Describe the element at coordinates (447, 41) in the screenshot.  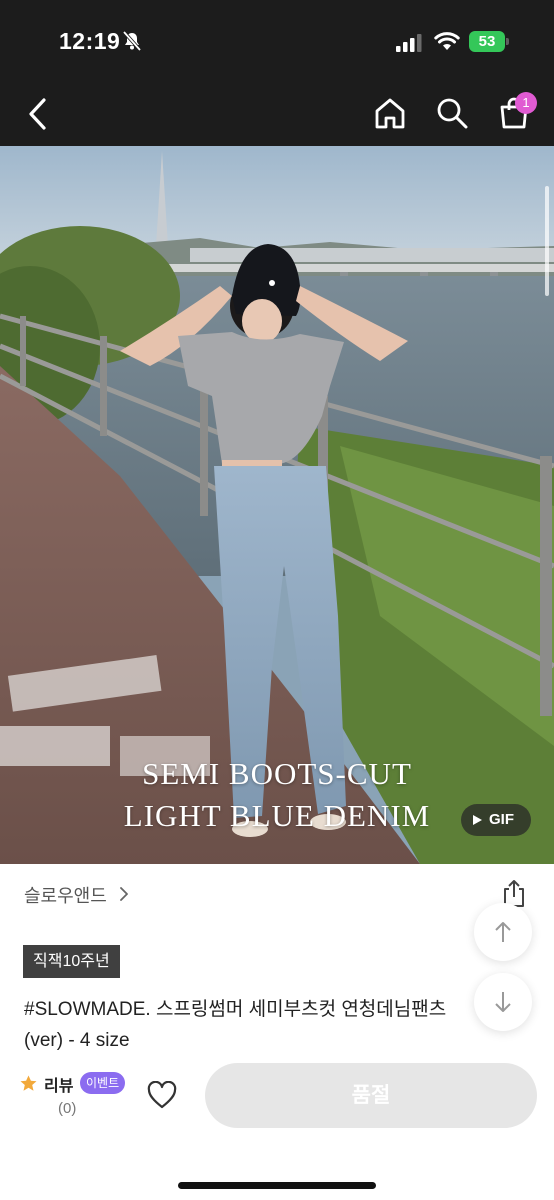
I see `wifi-icon` at that location.